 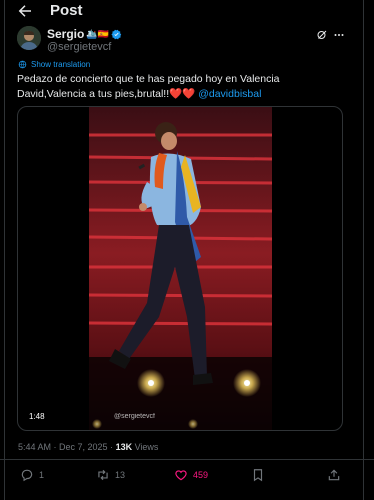 What do you see at coordinates (363, 250) in the screenshot?
I see `right-border` at bounding box center [363, 250].